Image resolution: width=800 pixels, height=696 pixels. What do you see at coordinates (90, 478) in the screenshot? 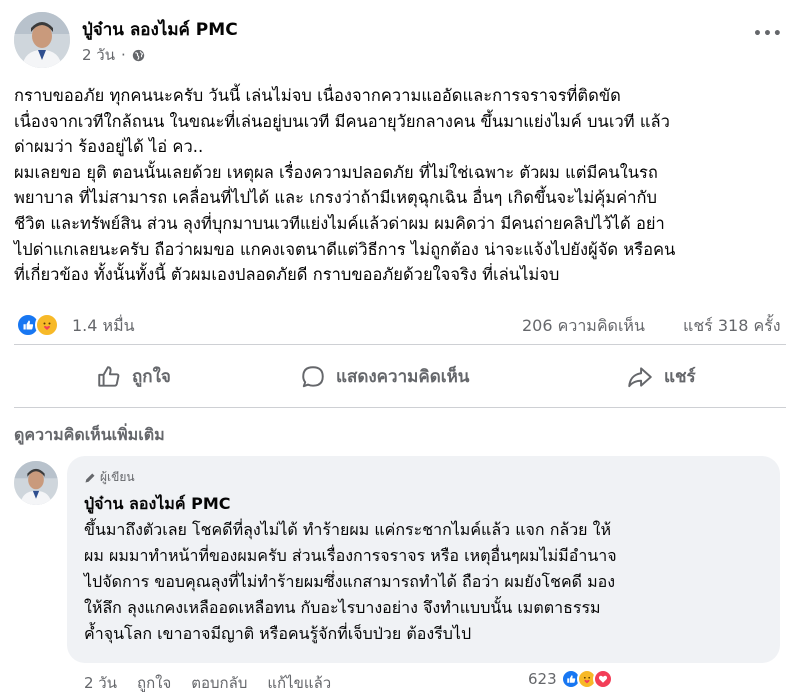
I see `pencil-icon` at bounding box center [90, 478].